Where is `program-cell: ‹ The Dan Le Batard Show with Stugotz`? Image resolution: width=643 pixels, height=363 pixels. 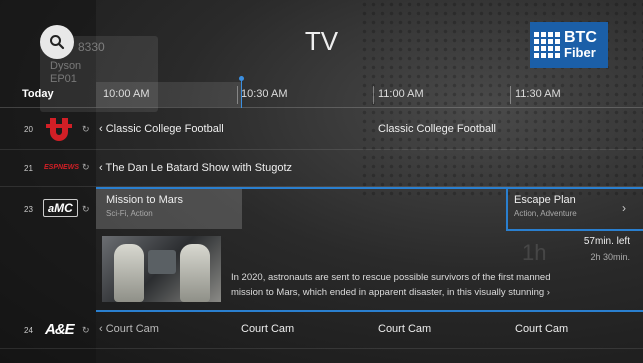 program-cell: ‹ The Dan Le Batard Show with Stugotz is located at coordinates (195, 168).